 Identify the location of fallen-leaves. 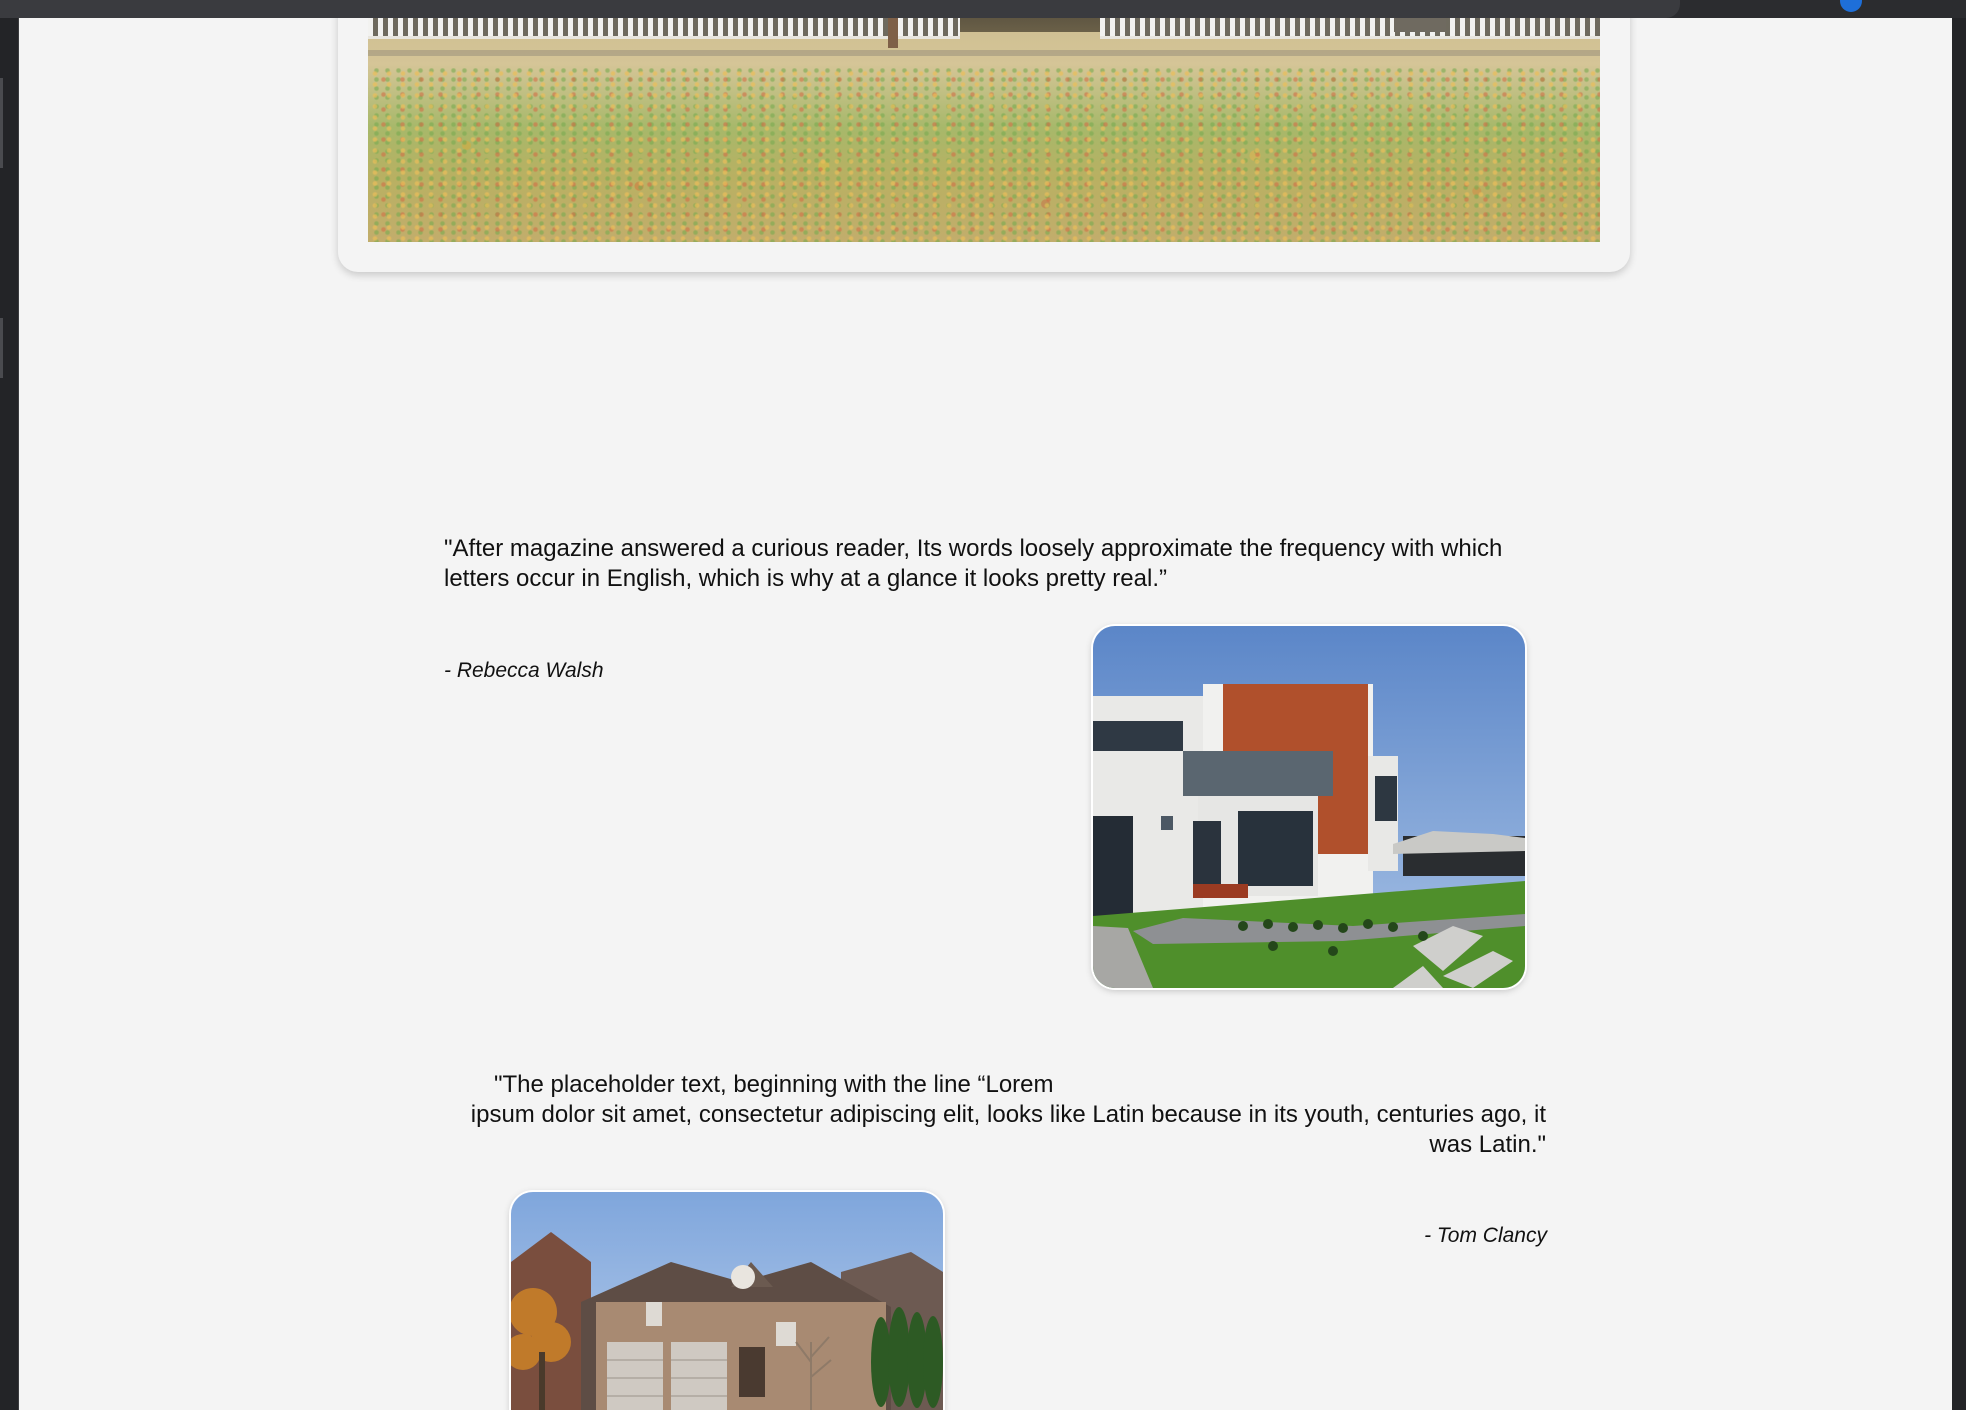
(984, 155).